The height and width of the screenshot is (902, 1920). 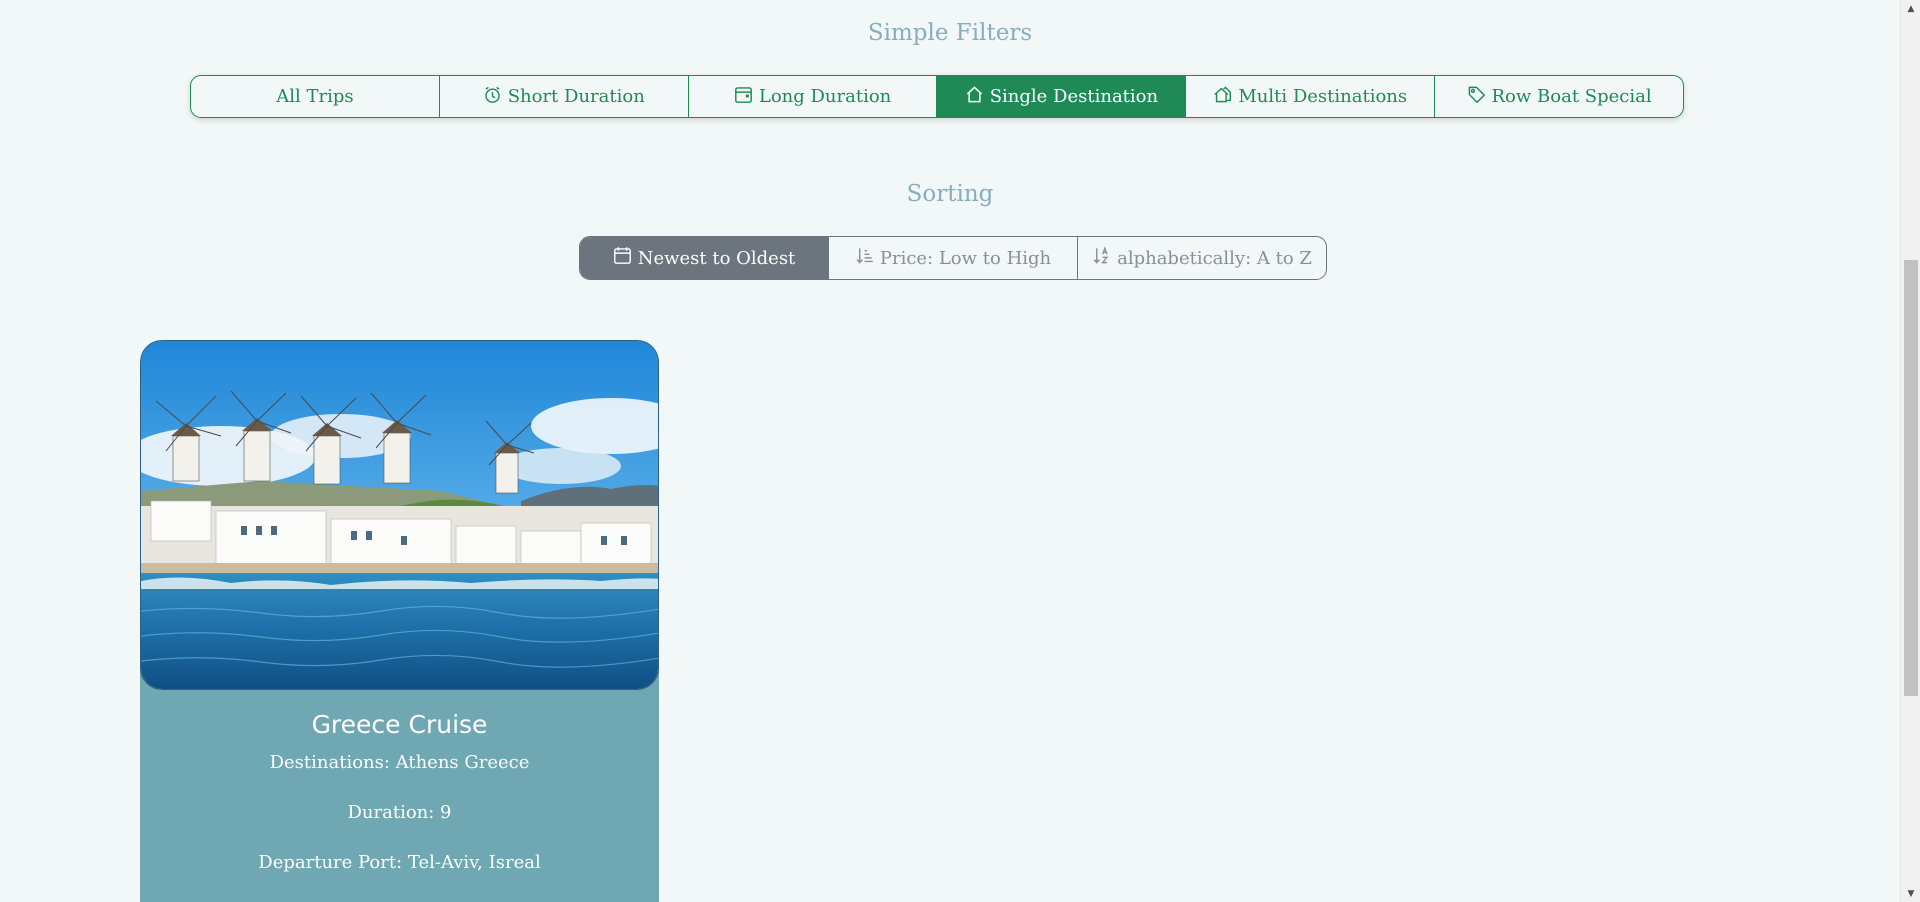 What do you see at coordinates (864, 258) in the screenshot?
I see `sort-numeric-down-icon` at bounding box center [864, 258].